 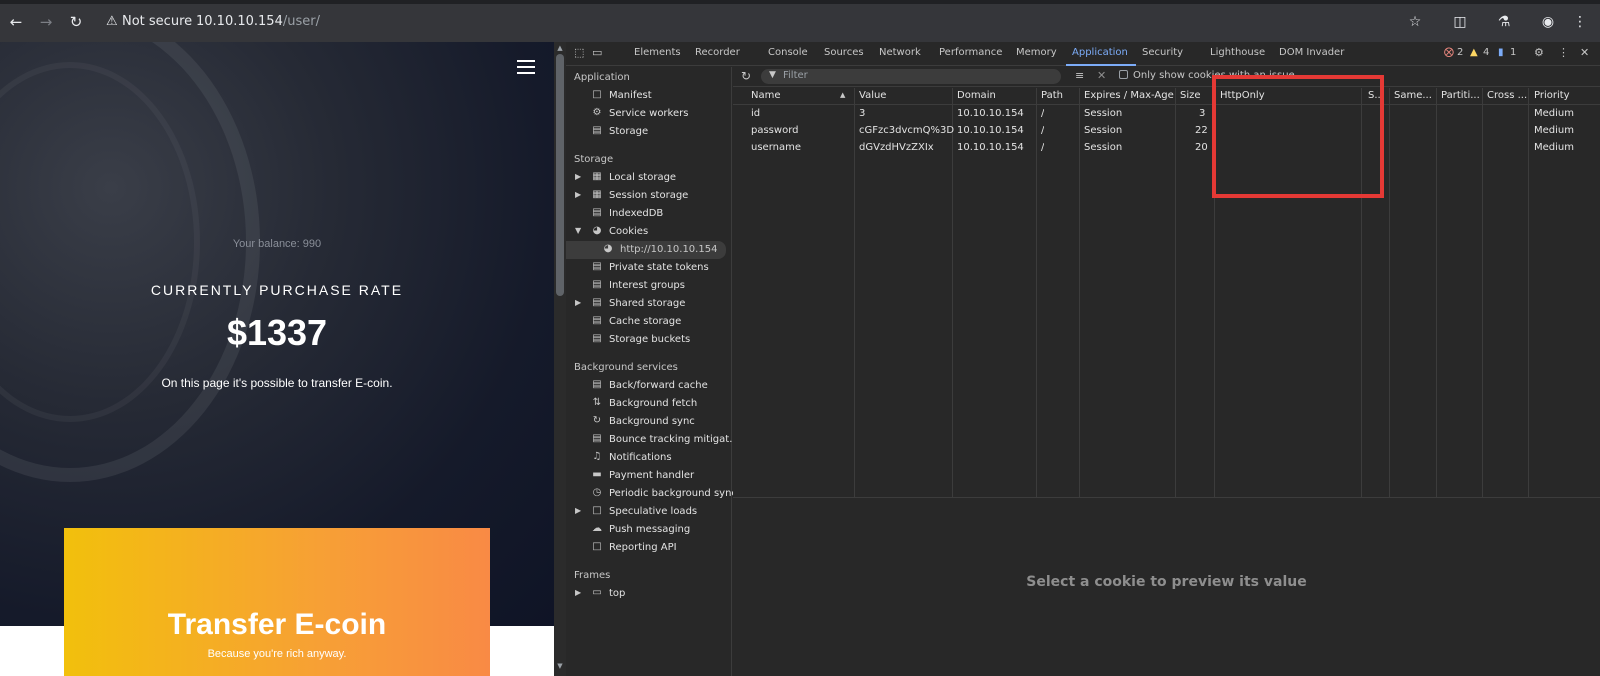 What do you see at coordinates (657, 52) in the screenshot?
I see `tab-elements: Elements` at bounding box center [657, 52].